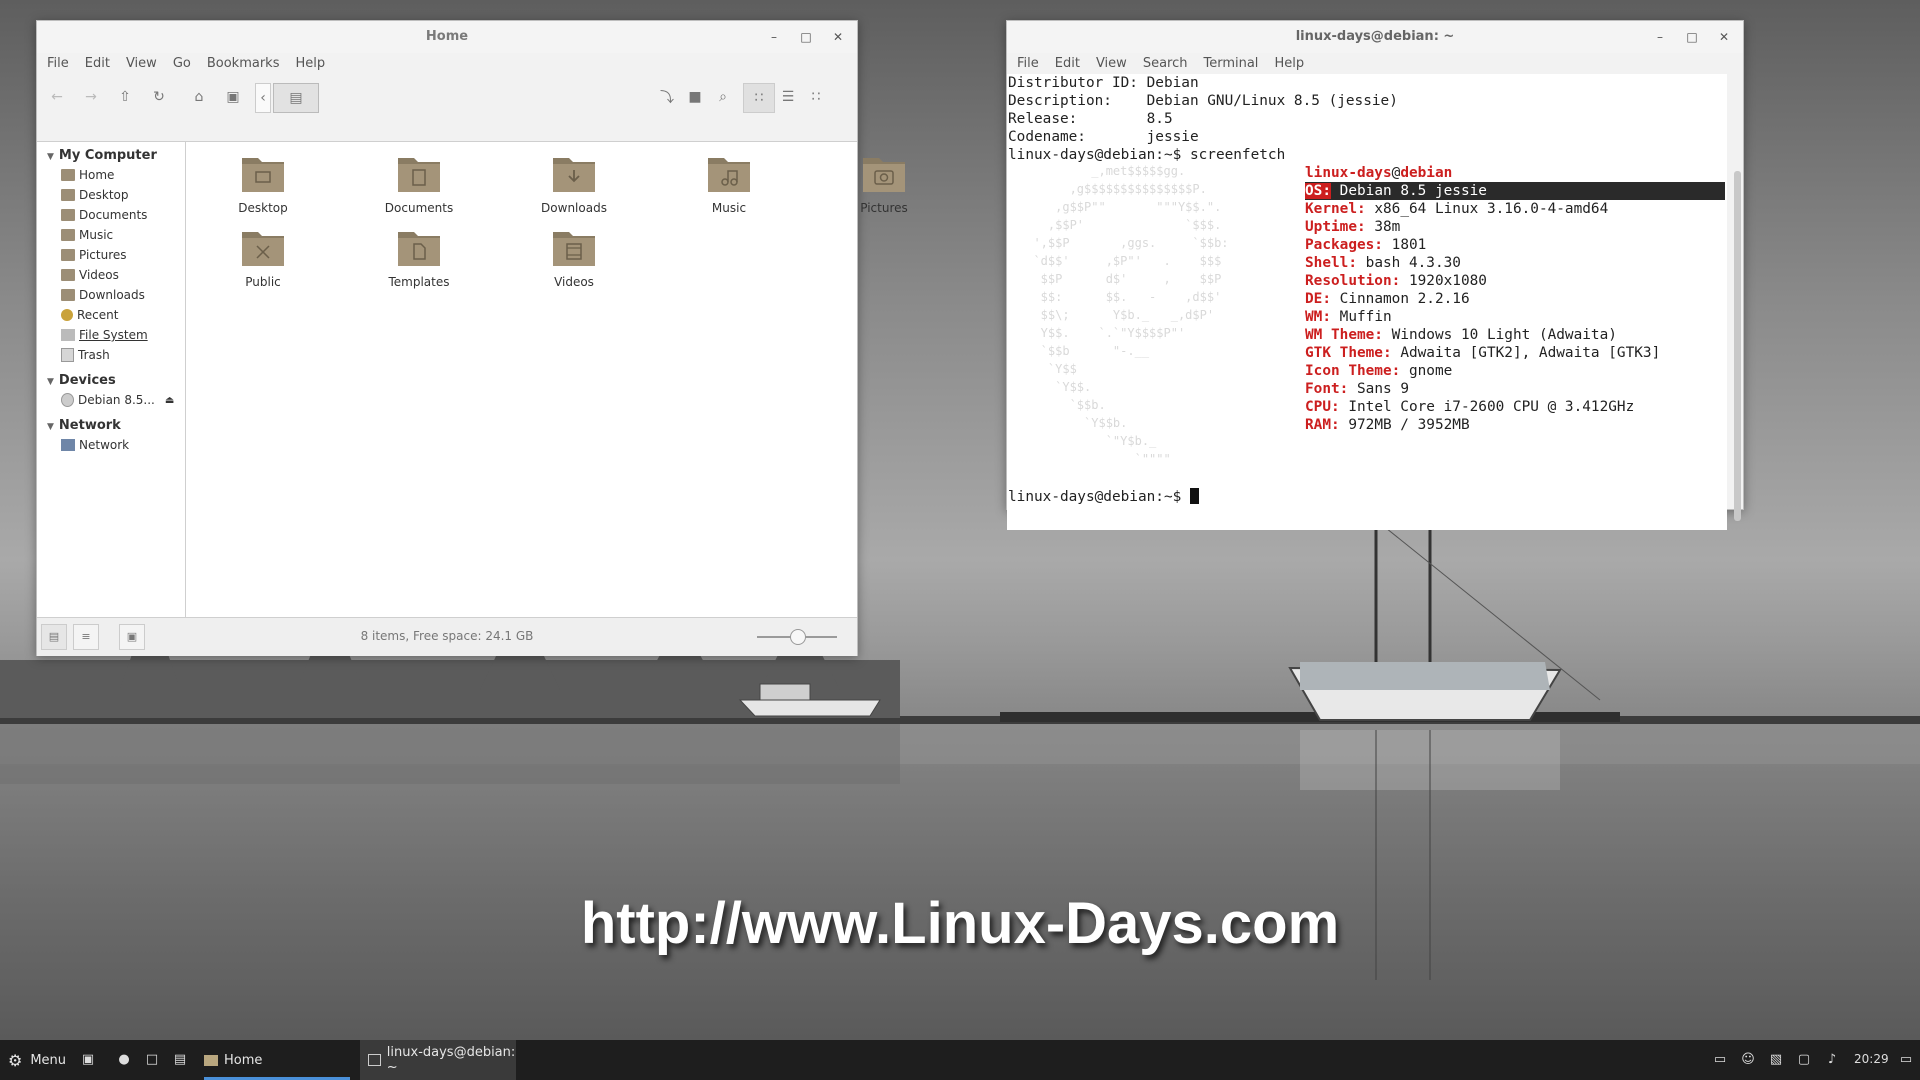  Describe the element at coordinates (88, 1060) in the screenshot. I see `show-desktop-icon: ▣` at that location.